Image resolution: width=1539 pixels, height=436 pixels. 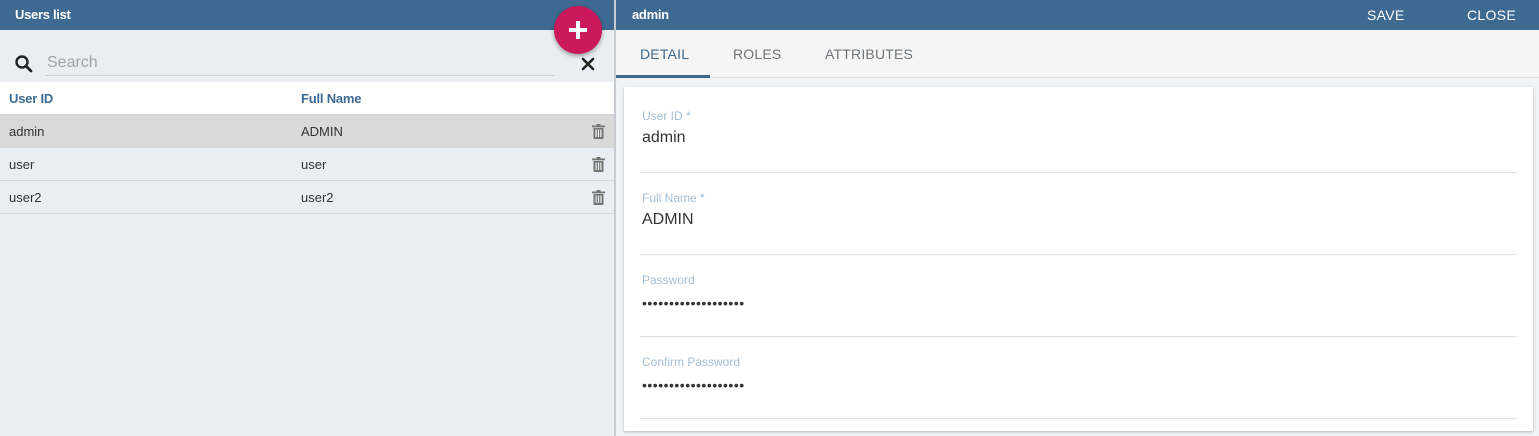 I want to click on column-header-full-name: Full Name, so click(x=331, y=98).